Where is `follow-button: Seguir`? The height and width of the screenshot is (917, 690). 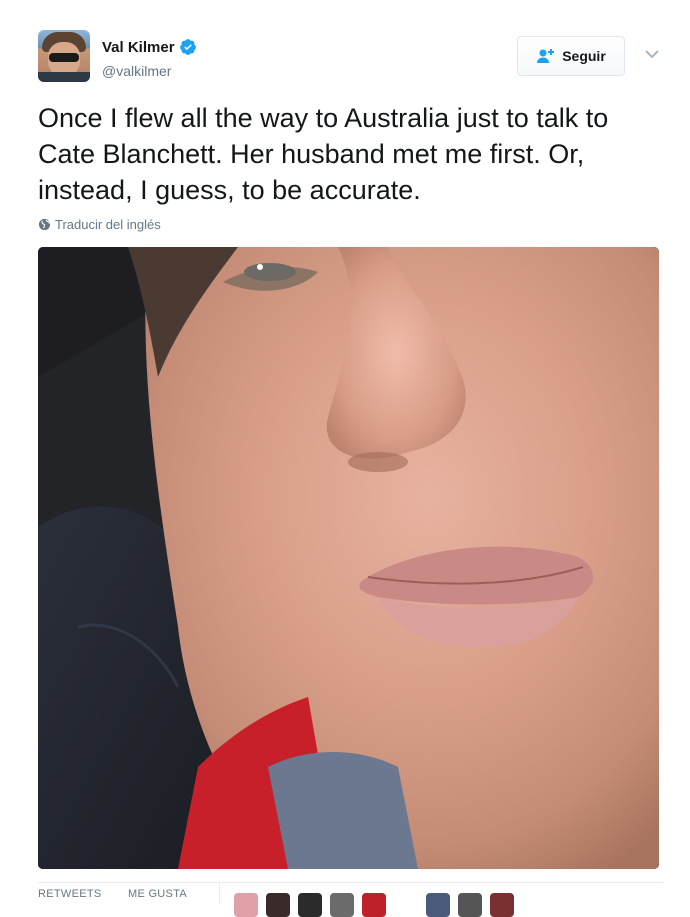 follow-button: Seguir is located at coordinates (571, 56).